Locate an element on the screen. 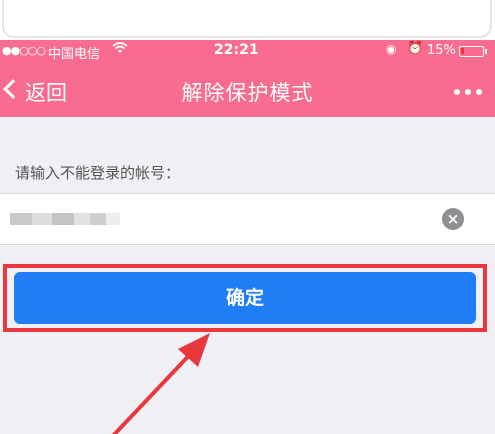 This screenshot has height=434, width=495. battery-percent: 15% is located at coordinates (441, 50).